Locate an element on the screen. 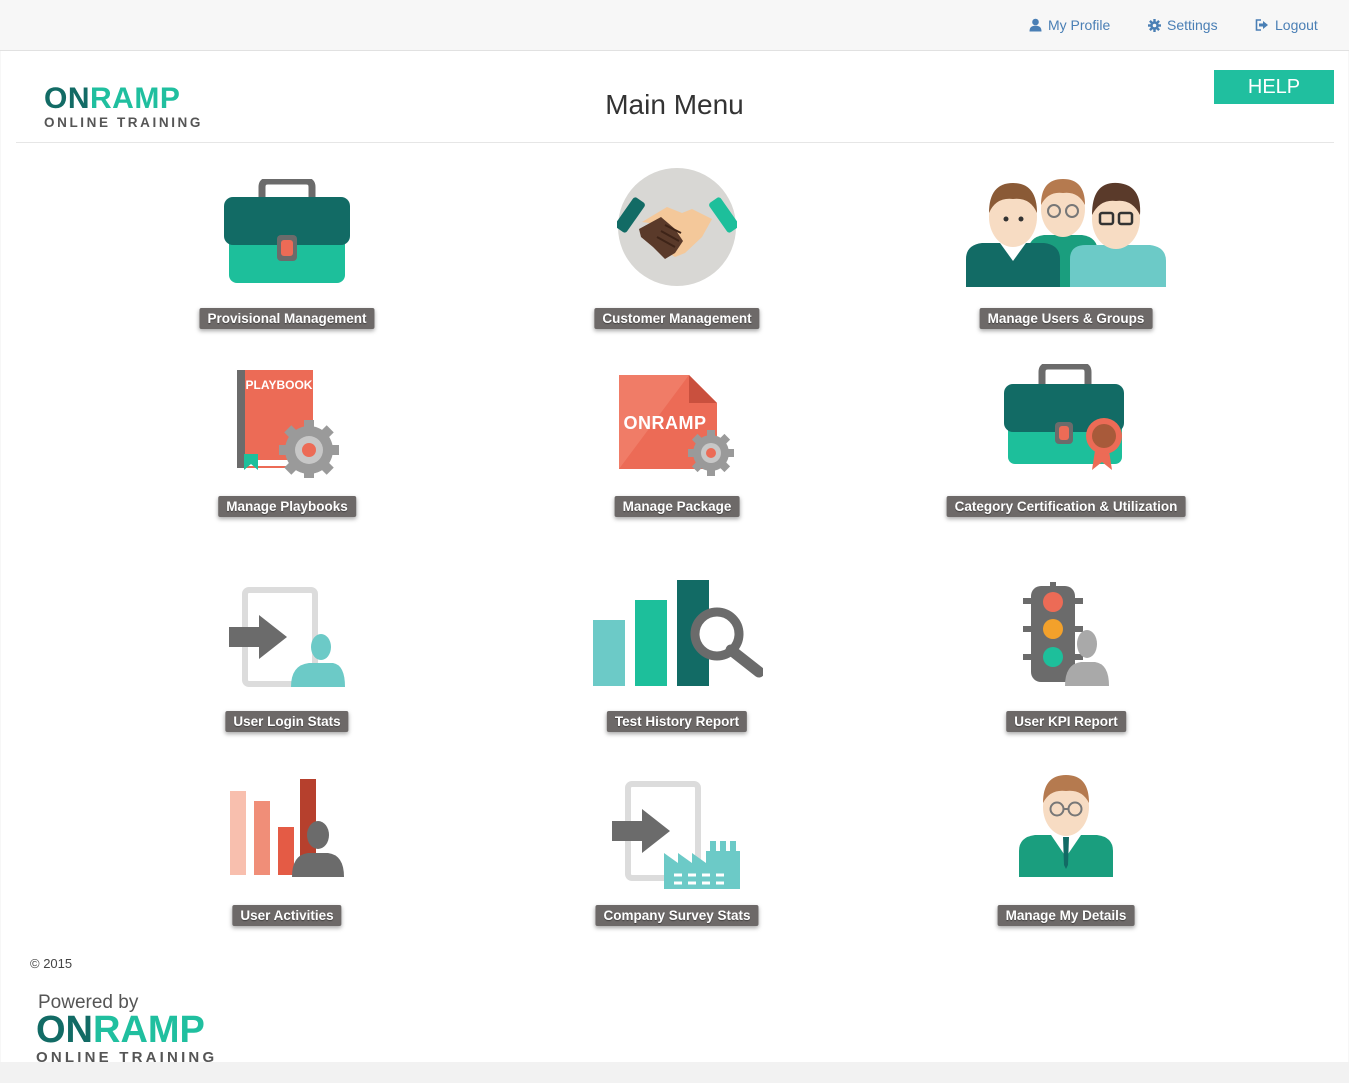 This screenshot has height=1083, width=1349. tile-user-login-stats: User Login Stats is located at coordinates (287, 655).